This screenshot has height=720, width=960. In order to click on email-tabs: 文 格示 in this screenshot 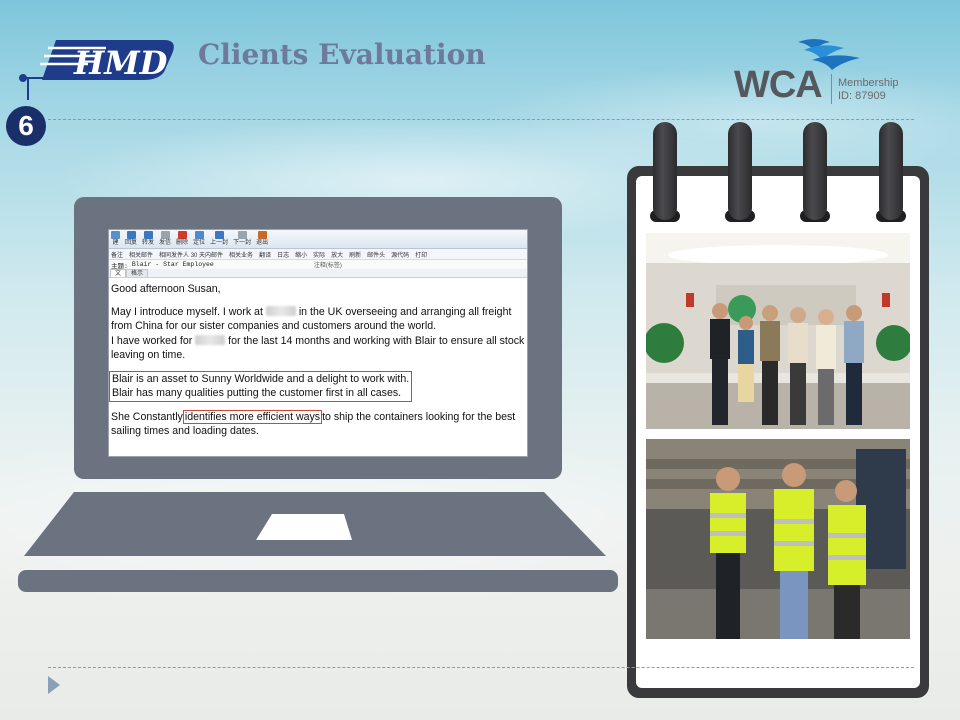, I will do `click(318, 273)`.